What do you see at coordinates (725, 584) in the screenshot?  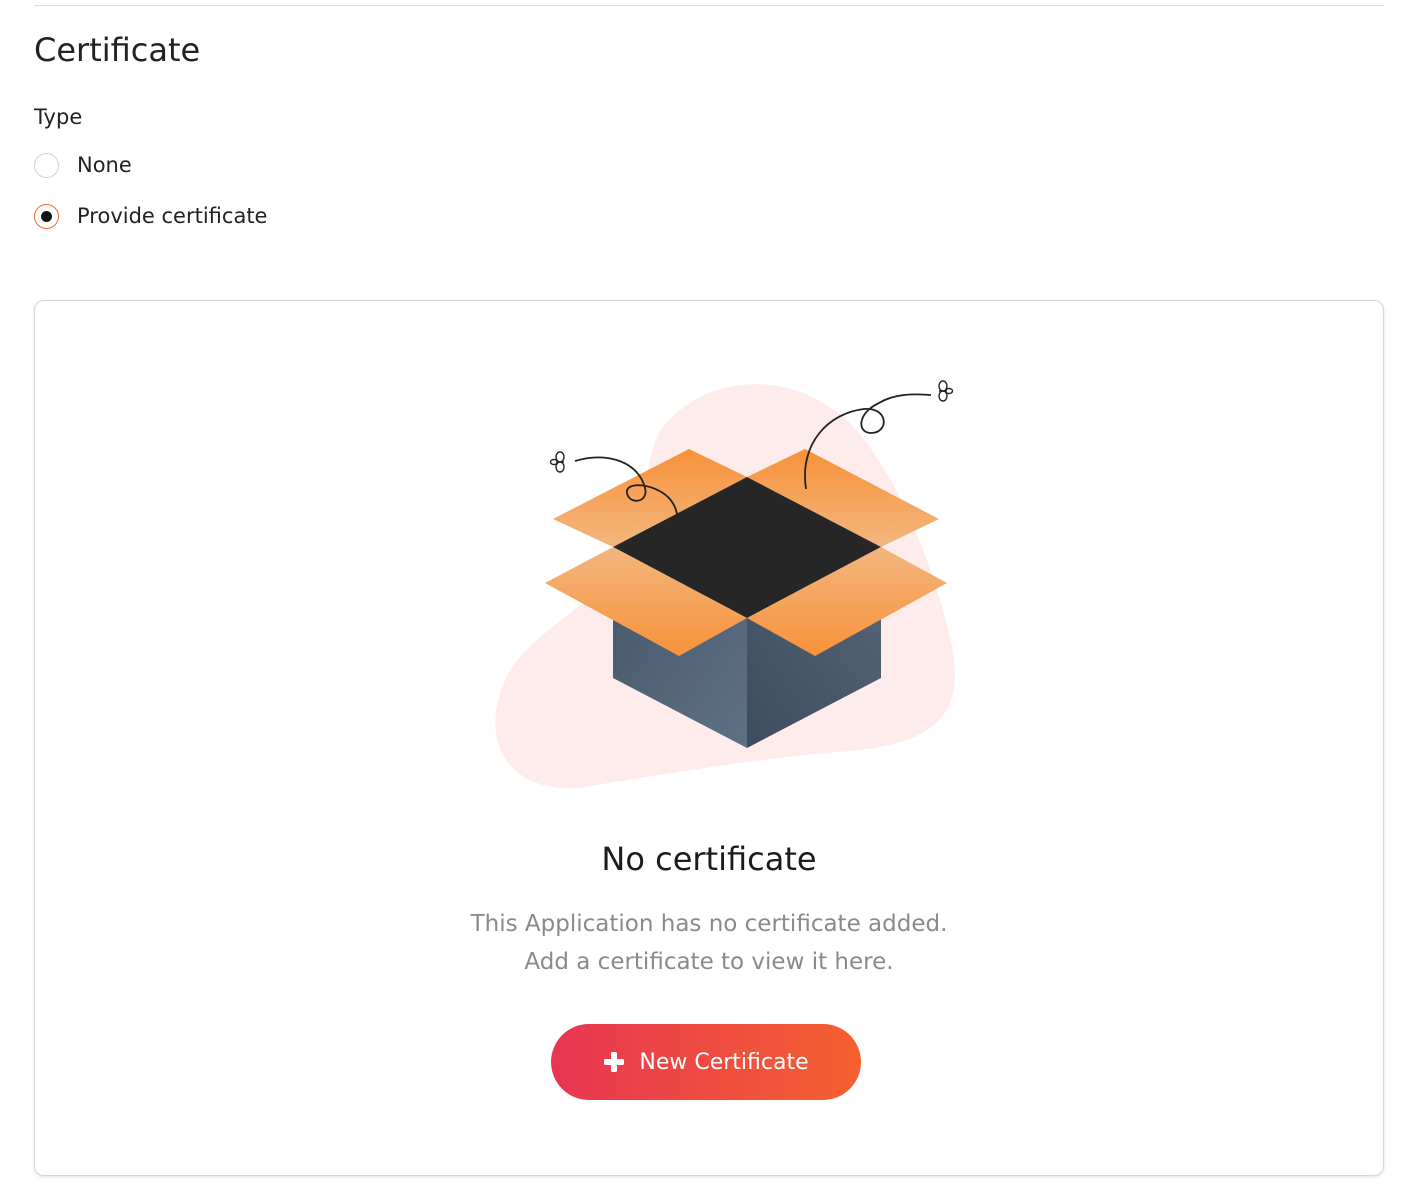 I see `open-box-illustration` at bounding box center [725, 584].